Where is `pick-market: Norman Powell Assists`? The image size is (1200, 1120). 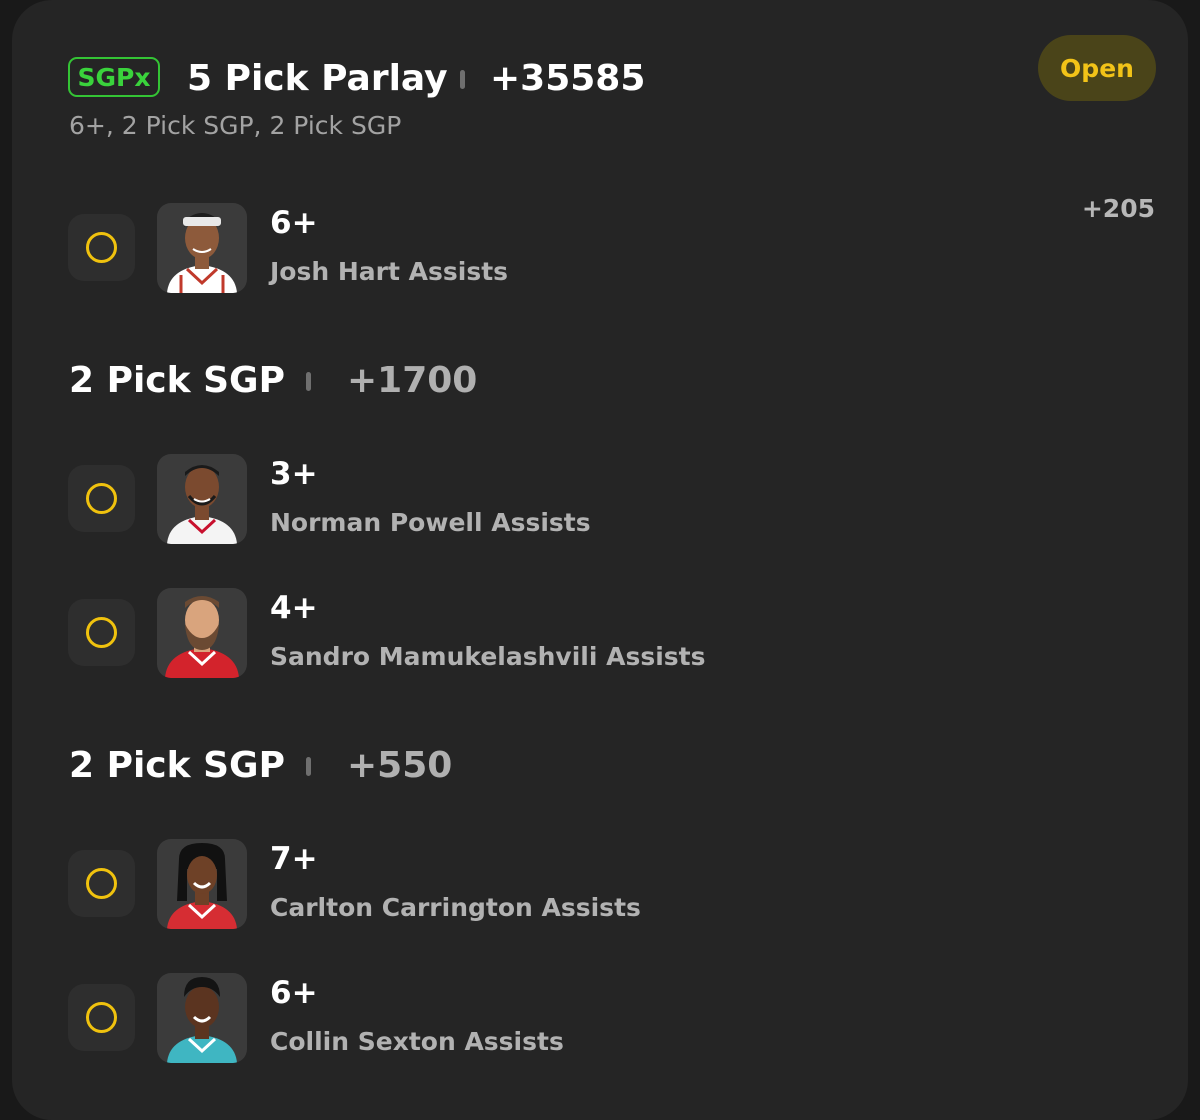
pick-market: Norman Powell Assists is located at coordinates (430, 522).